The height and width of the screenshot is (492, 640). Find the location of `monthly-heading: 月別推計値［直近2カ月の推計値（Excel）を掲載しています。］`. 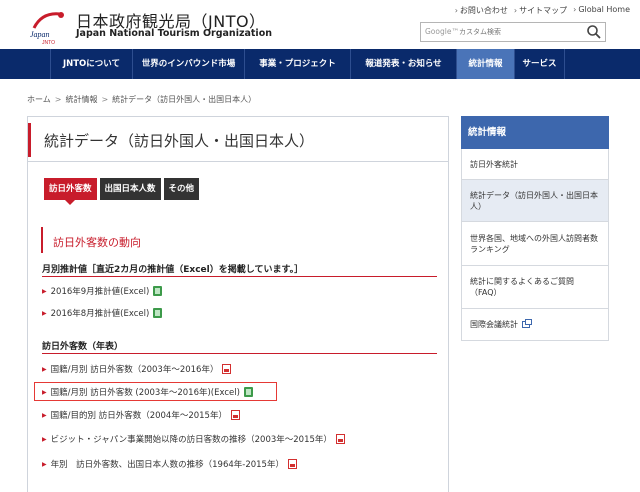

monthly-heading: 月別推計値［直近2カ月の推計値（Excel）を掲載しています。］ is located at coordinates (173, 270).